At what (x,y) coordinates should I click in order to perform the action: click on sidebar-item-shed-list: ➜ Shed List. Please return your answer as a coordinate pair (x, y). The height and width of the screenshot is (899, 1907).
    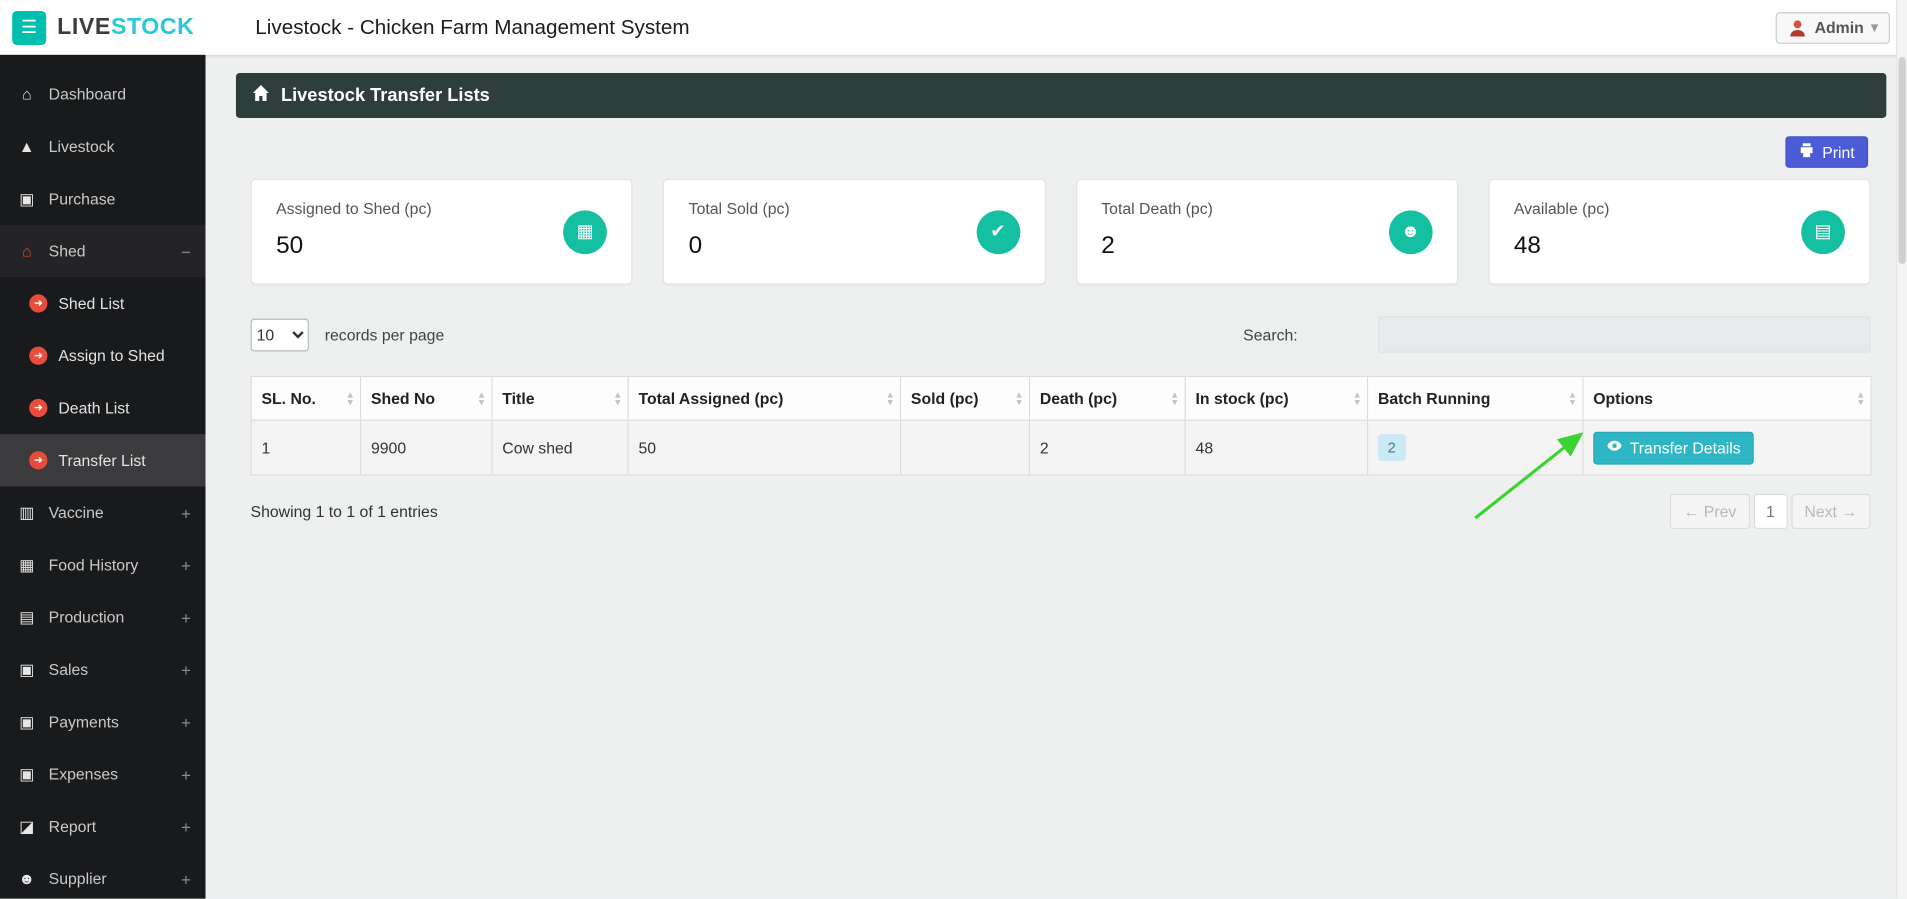
    Looking at the image, I should click on (103, 303).